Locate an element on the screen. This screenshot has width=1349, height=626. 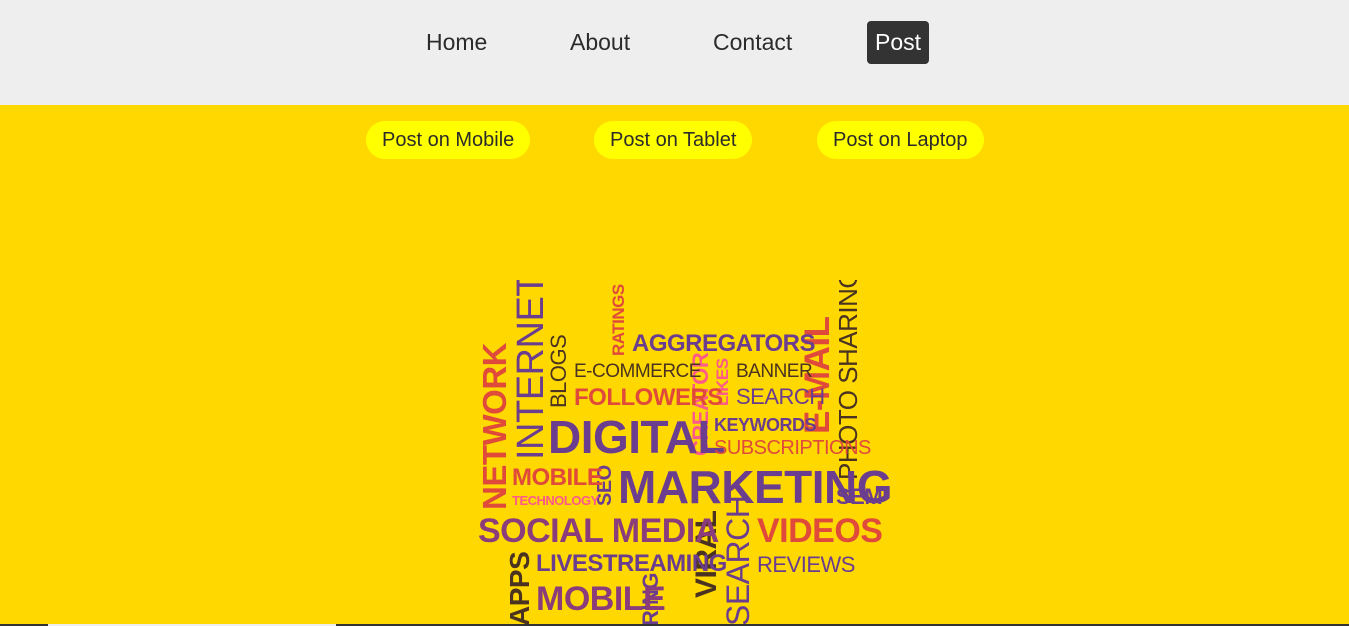
word-blogs: BLOGS is located at coordinates (558, 371).